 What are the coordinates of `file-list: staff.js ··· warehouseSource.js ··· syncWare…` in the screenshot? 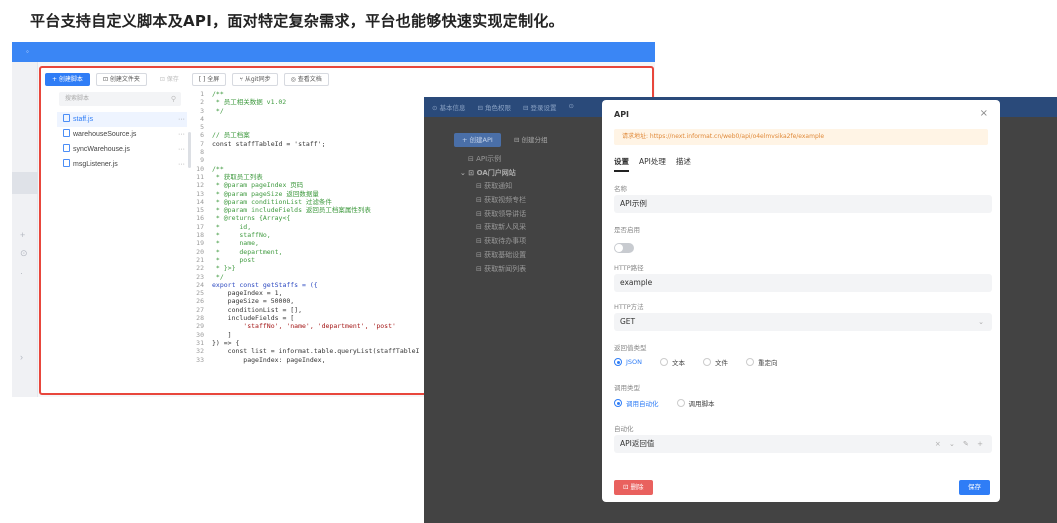 It's located at (122, 142).